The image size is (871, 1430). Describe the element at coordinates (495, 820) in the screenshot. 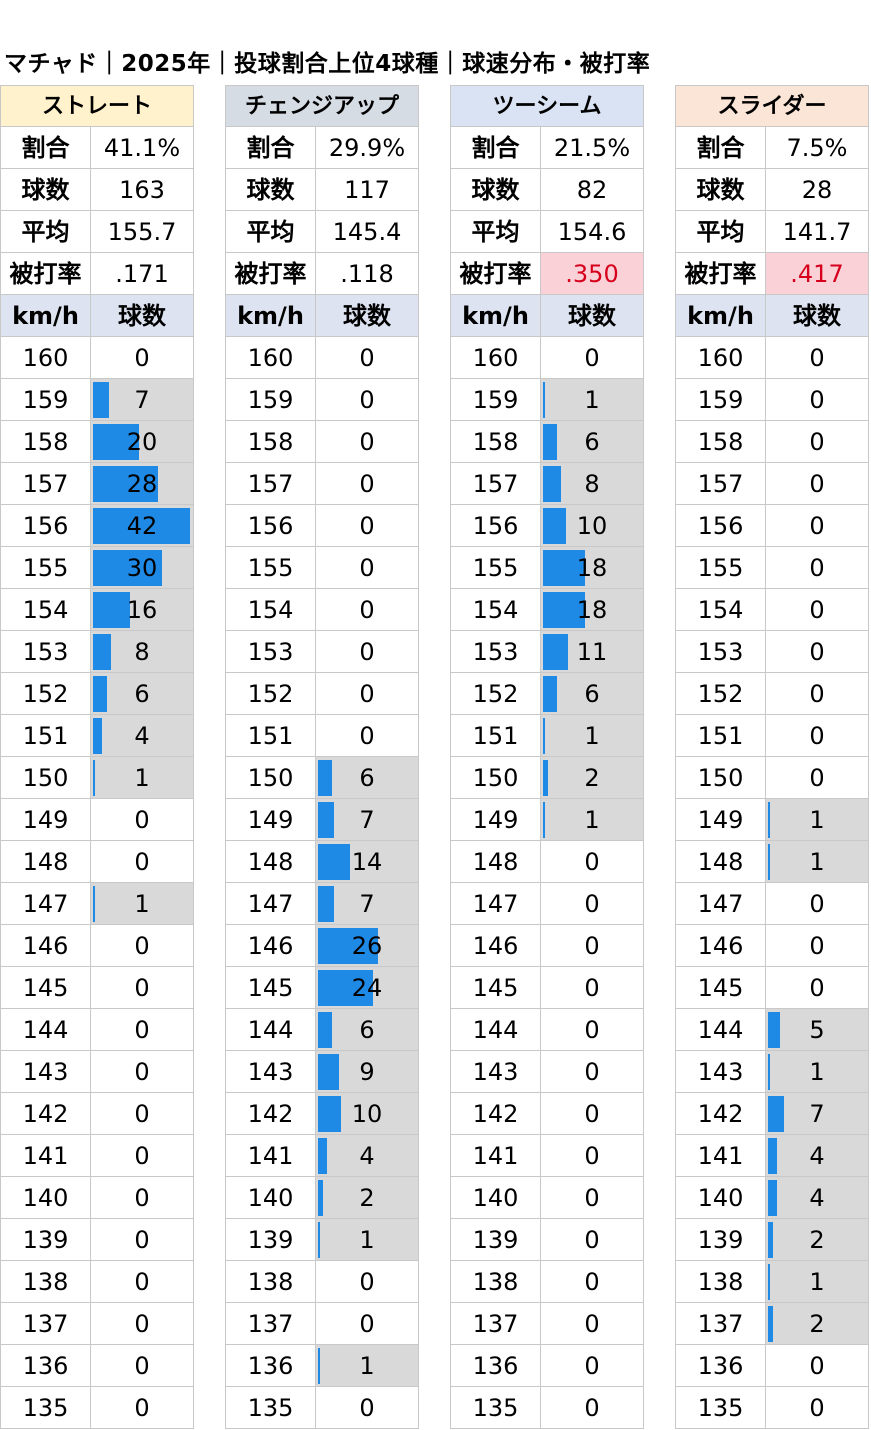

I see `speed-label: 149` at that location.